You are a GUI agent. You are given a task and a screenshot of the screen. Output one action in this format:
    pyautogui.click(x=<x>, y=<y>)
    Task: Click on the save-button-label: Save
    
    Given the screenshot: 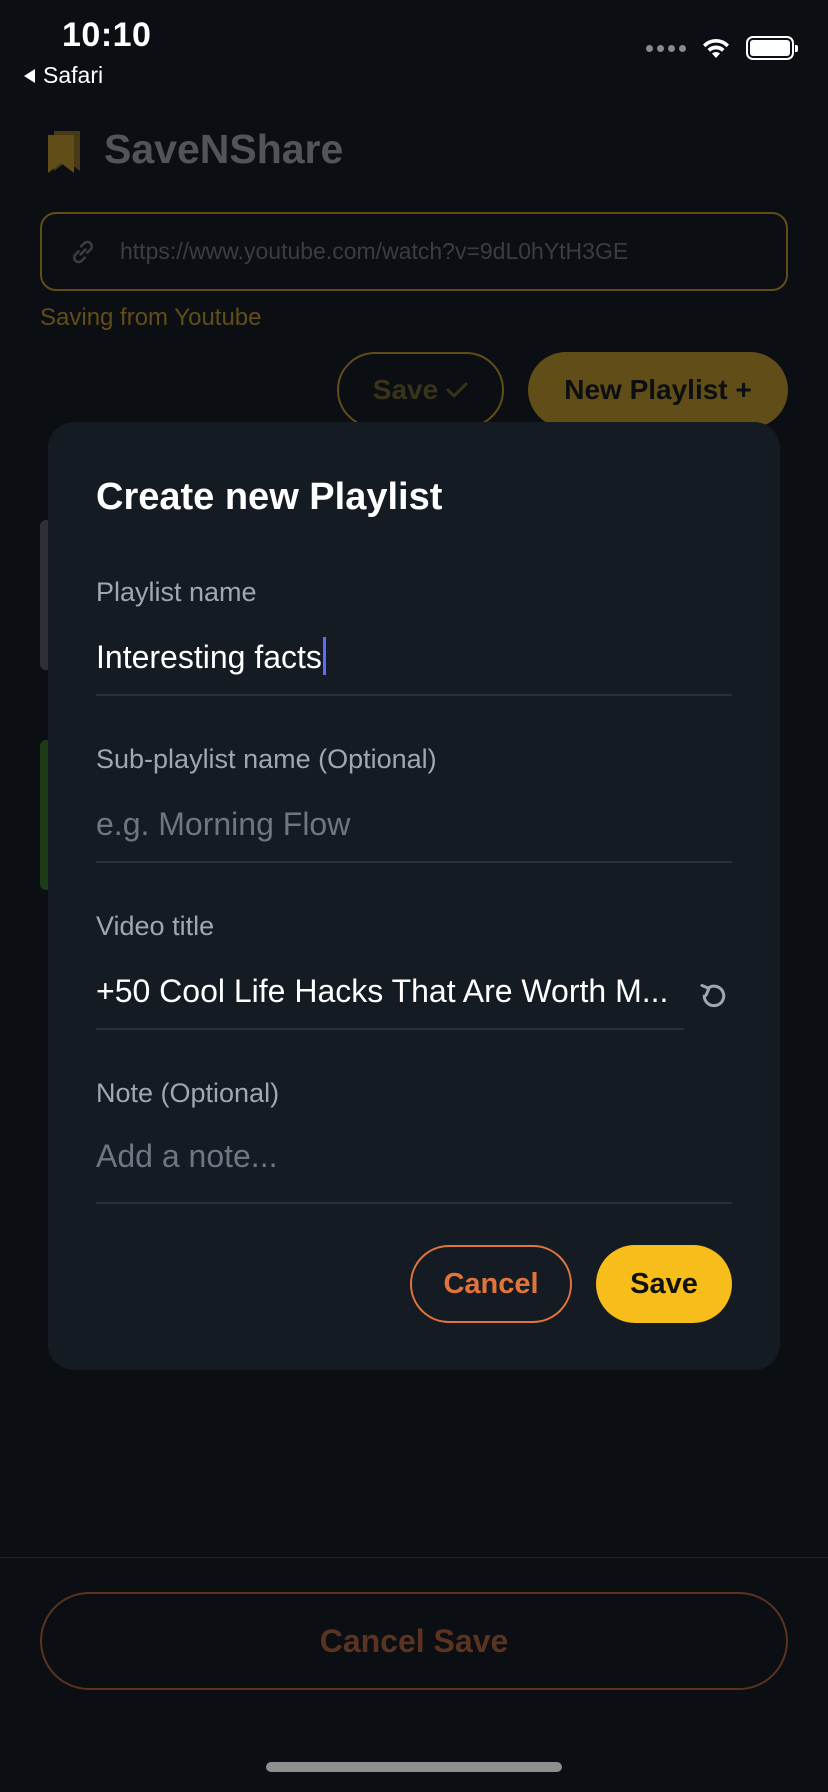 What is the action you would take?
    pyautogui.click(x=405, y=389)
    